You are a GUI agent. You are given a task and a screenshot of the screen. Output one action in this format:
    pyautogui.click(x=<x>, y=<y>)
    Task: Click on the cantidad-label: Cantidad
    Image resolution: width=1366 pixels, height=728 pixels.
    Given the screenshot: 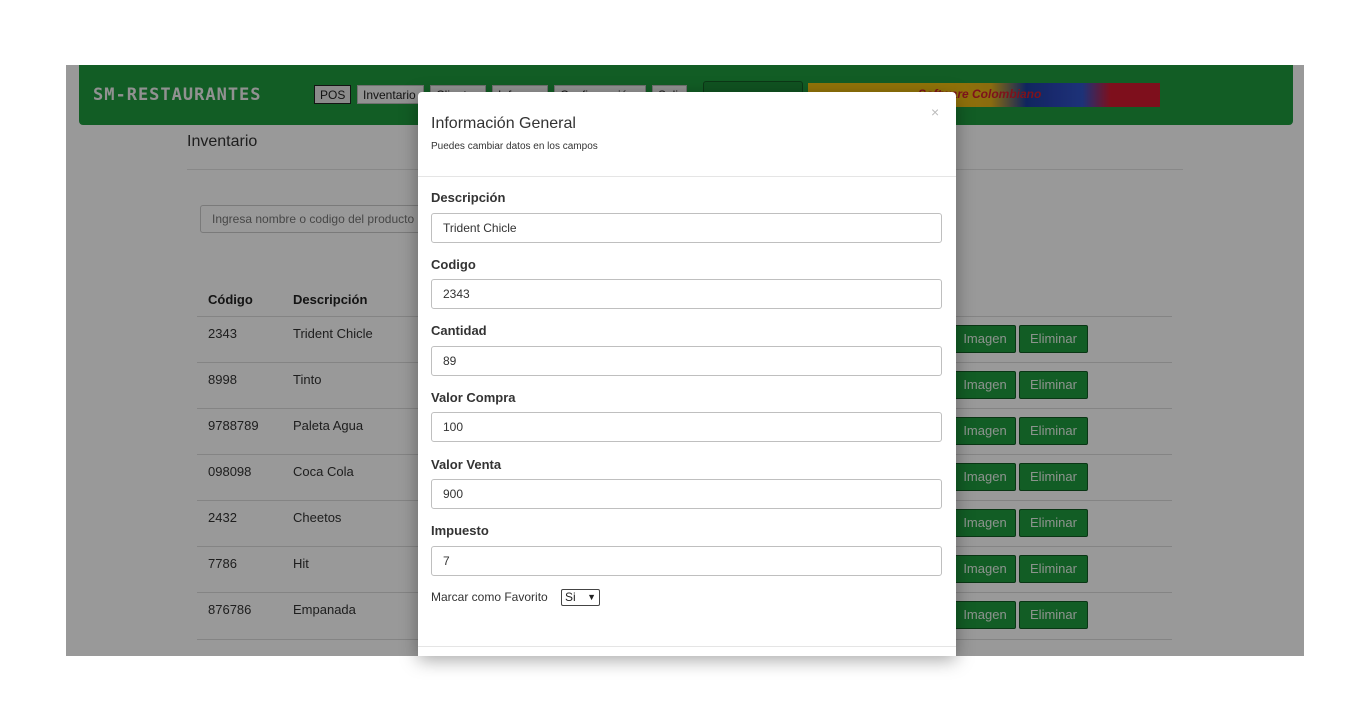 What is the action you would take?
    pyautogui.click(x=459, y=330)
    